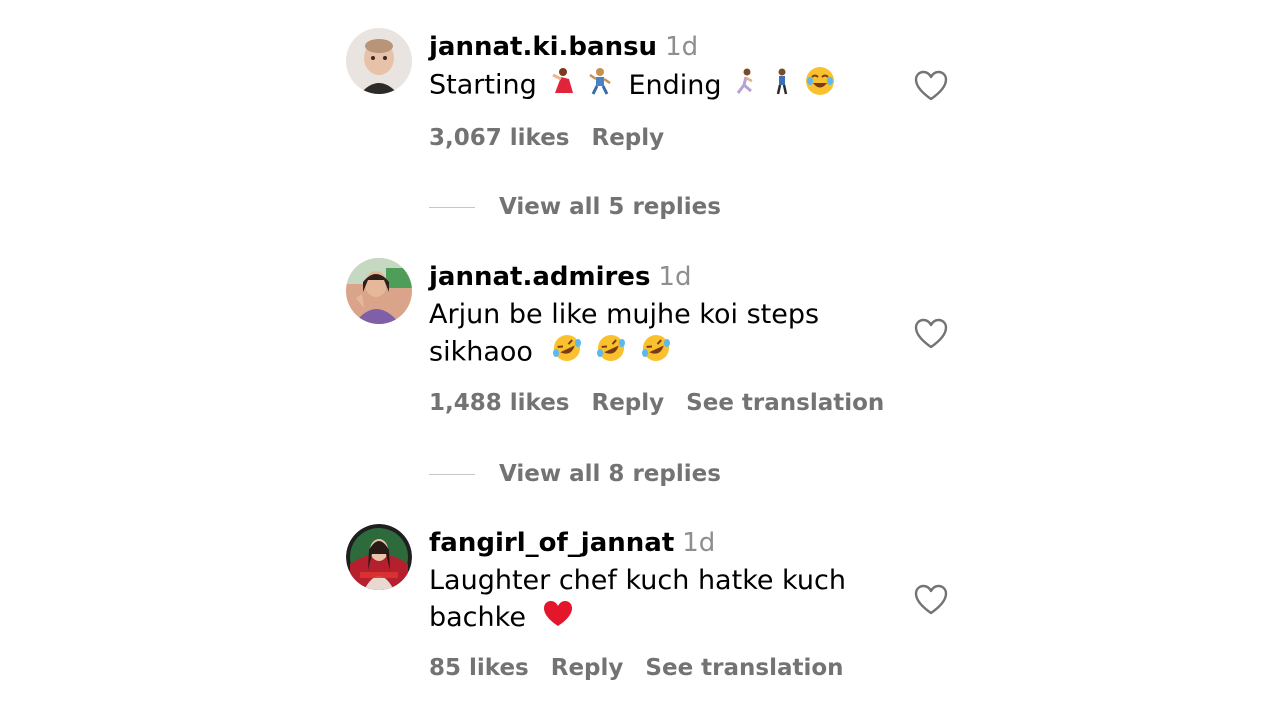  What do you see at coordinates (610, 474) in the screenshot?
I see `view-replies-label: View all 8 replies` at bounding box center [610, 474].